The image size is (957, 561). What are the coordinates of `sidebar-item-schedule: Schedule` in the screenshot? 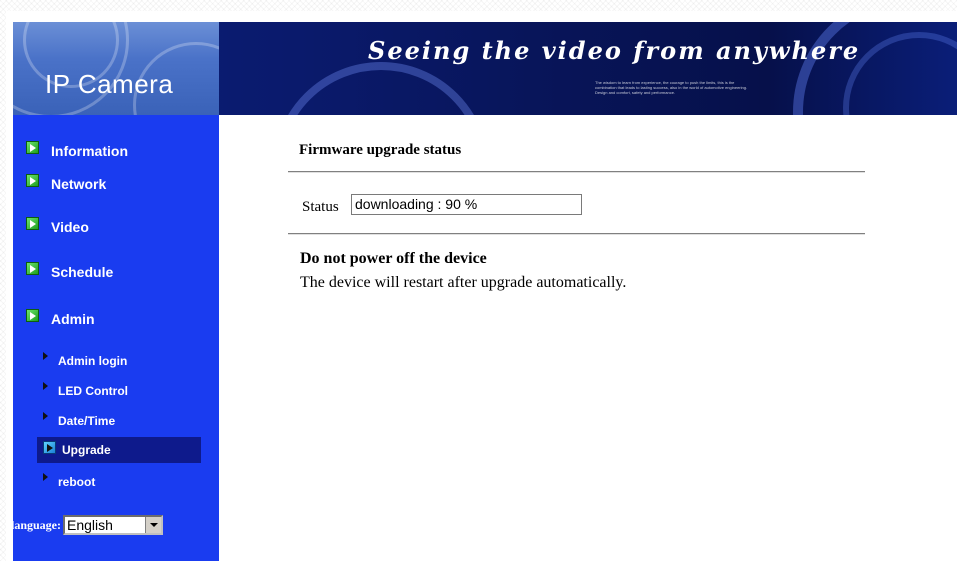 It's located at (70, 271).